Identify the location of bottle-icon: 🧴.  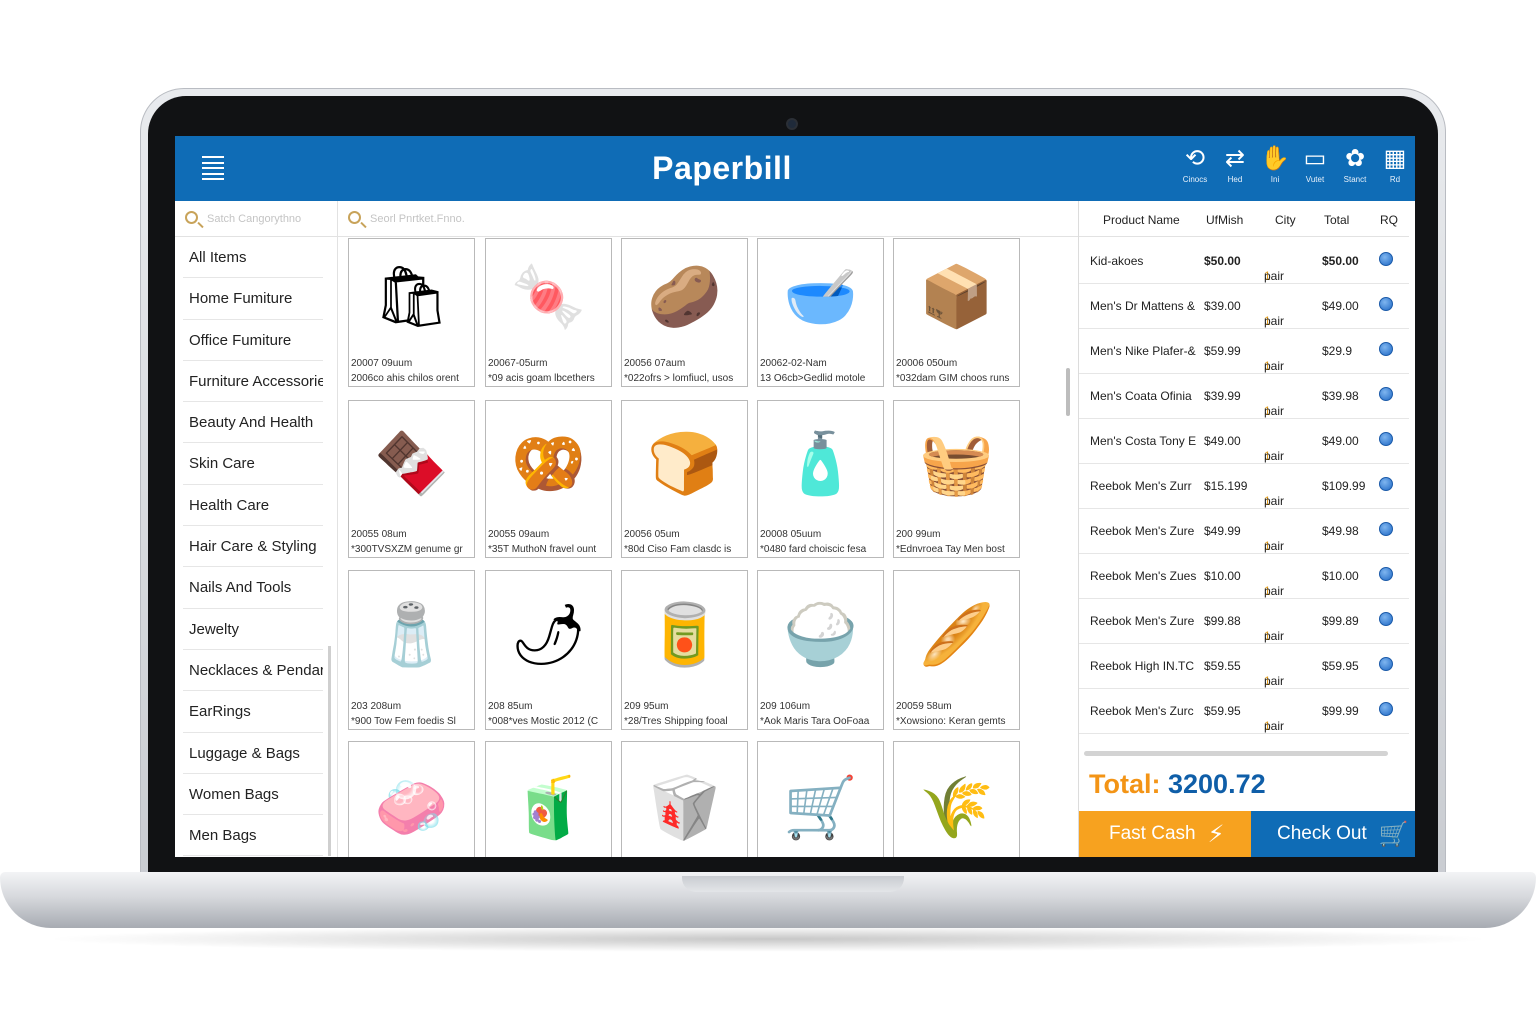
(820, 463).